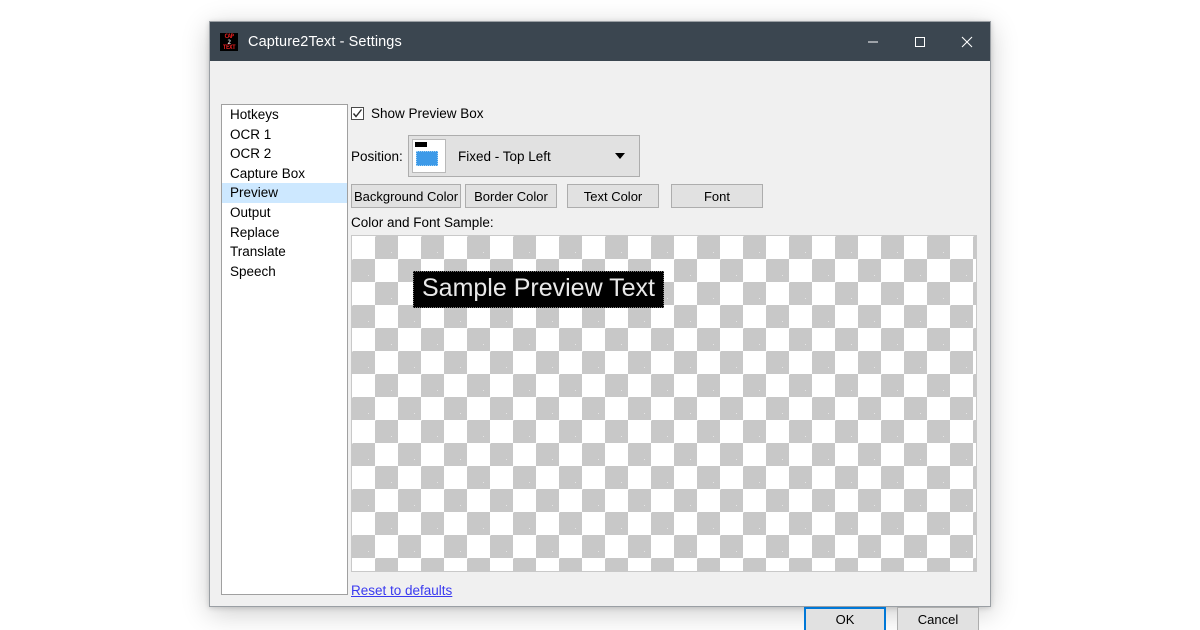 This screenshot has height=630, width=1200. What do you see at coordinates (421, 144) in the screenshot?
I see `thumb-titlebar-shape` at bounding box center [421, 144].